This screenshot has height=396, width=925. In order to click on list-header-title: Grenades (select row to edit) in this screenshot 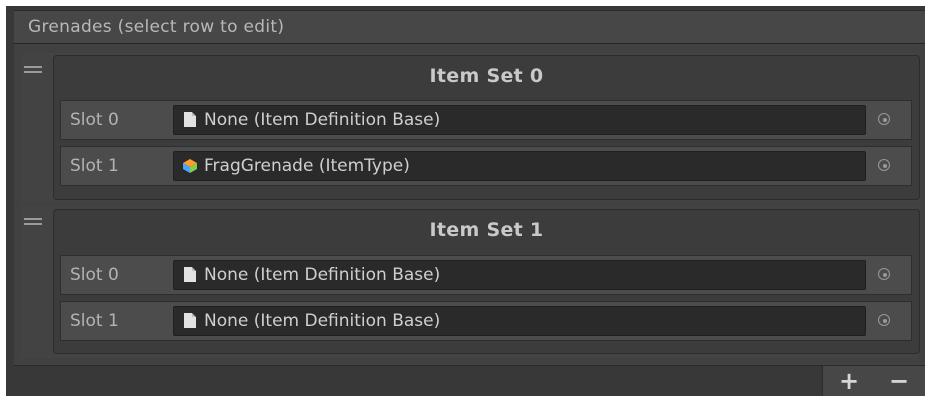, I will do `click(156, 27)`.